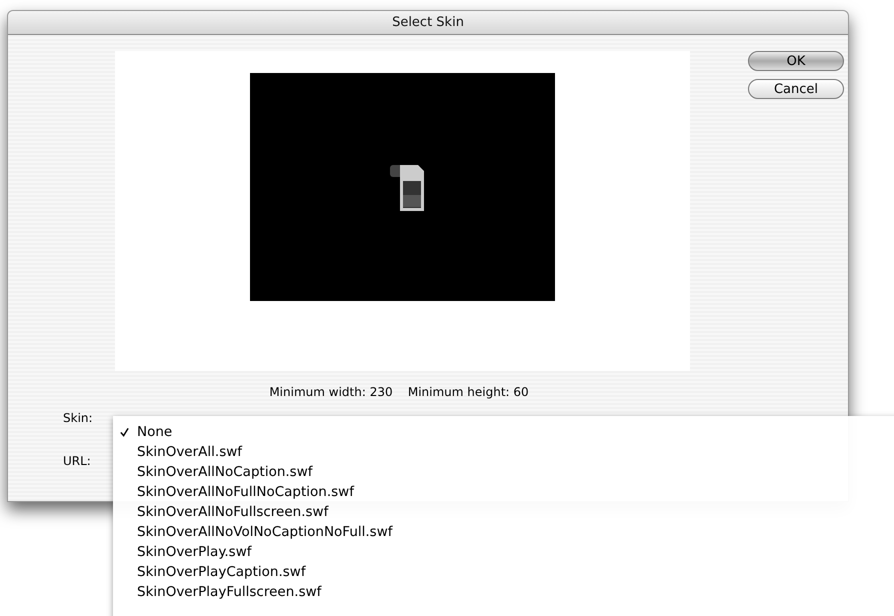  Describe the element at coordinates (399, 392) in the screenshot. I see `minimum-size-text: Minimum width: 230 Minimum height: 60` at that location.